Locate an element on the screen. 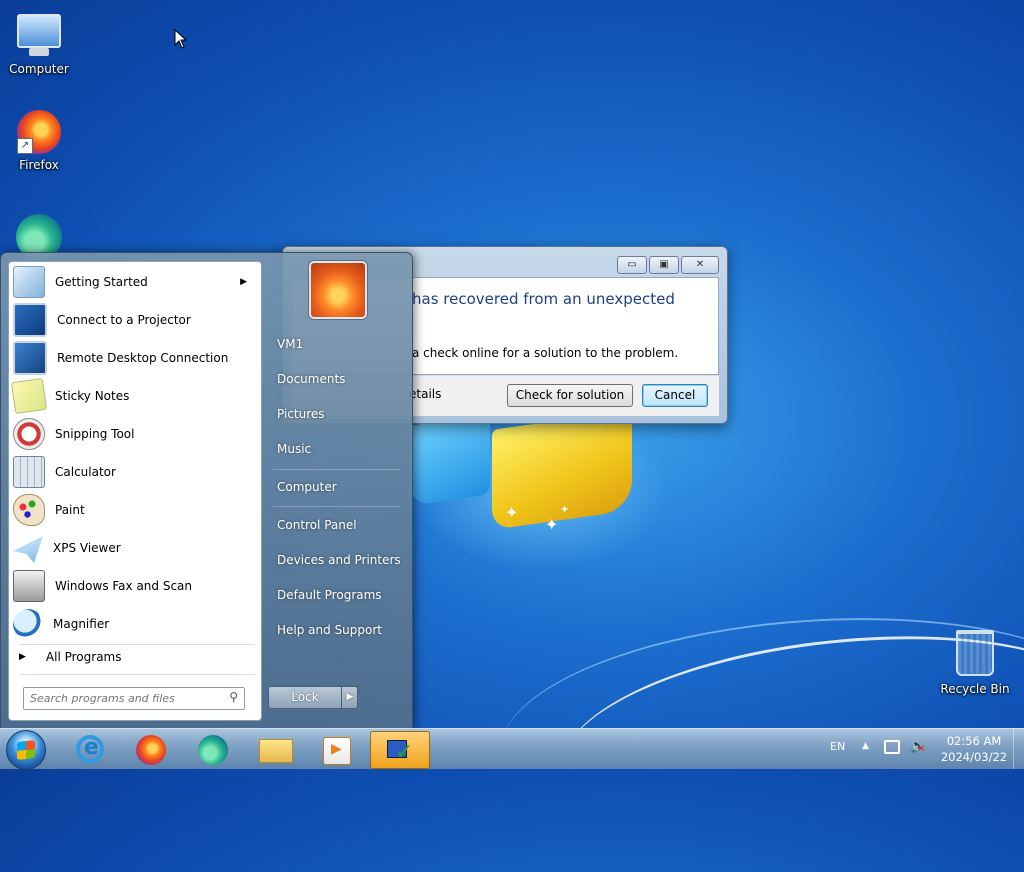 Image resolution: width=1024 pixels, height=872 pixels. program-paint: Paint is located at coordinates (135, 510).